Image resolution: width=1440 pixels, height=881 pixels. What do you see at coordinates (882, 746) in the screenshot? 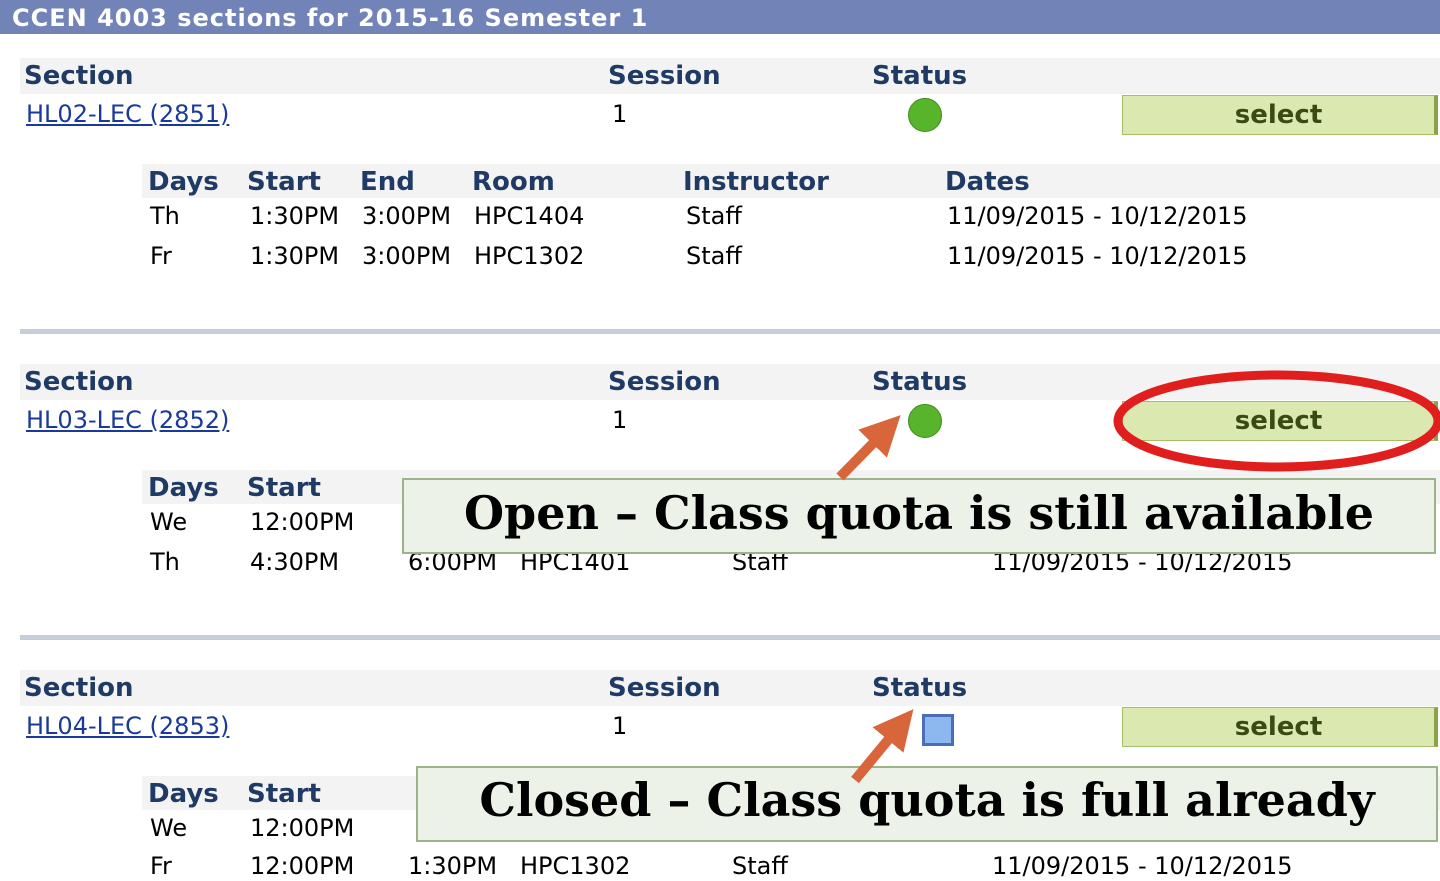
I see `closed-arrow-icon` at bounding box center [882, 746].